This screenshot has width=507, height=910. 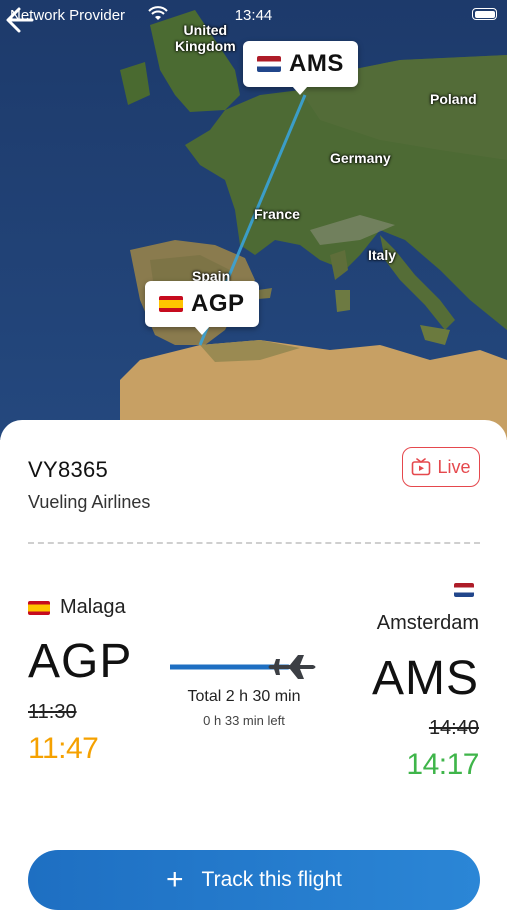 I want to click on live-tv-icon, so click(x=421, y=467).